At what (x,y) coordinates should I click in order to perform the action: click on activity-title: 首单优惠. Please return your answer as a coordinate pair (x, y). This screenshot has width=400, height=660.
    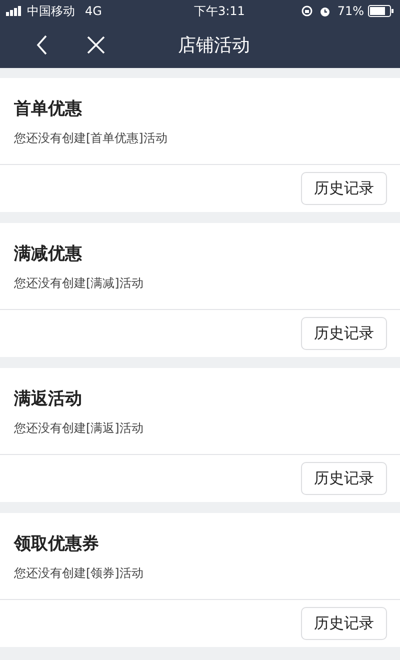
    Looking at the image, I should click on (48, 109).